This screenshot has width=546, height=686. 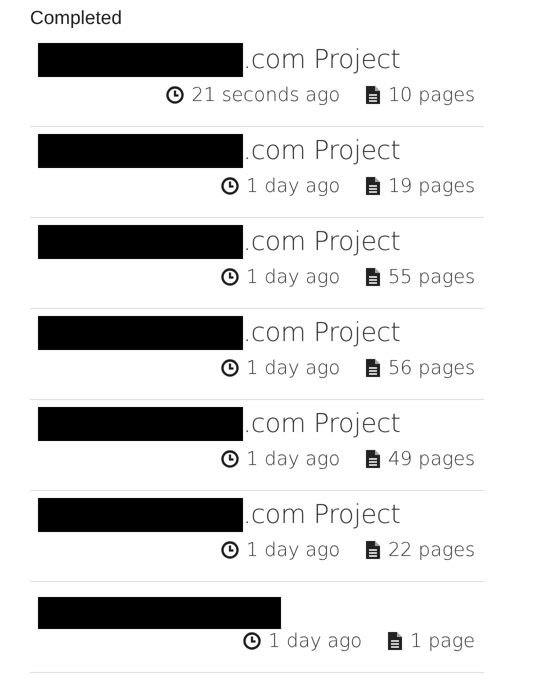 I want to click on time-ago: 21 seconds ago, so click(x=265, y=95).